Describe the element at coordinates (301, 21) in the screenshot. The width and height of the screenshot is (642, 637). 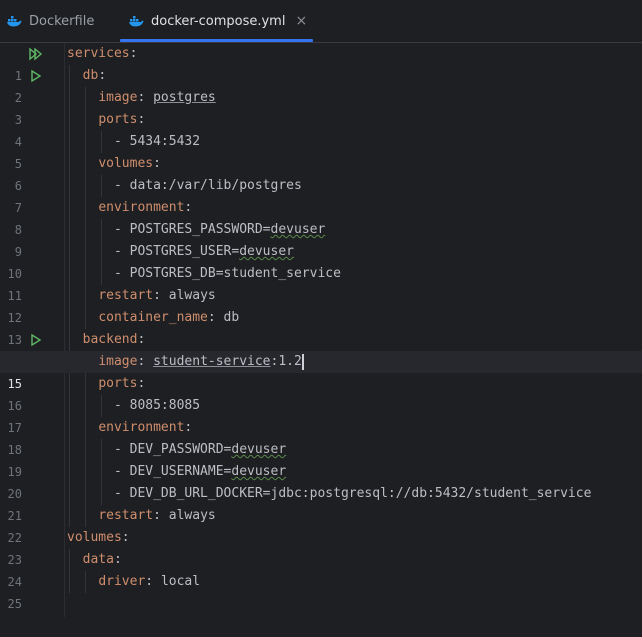
I see `close-tab-icon: ×` at that location.